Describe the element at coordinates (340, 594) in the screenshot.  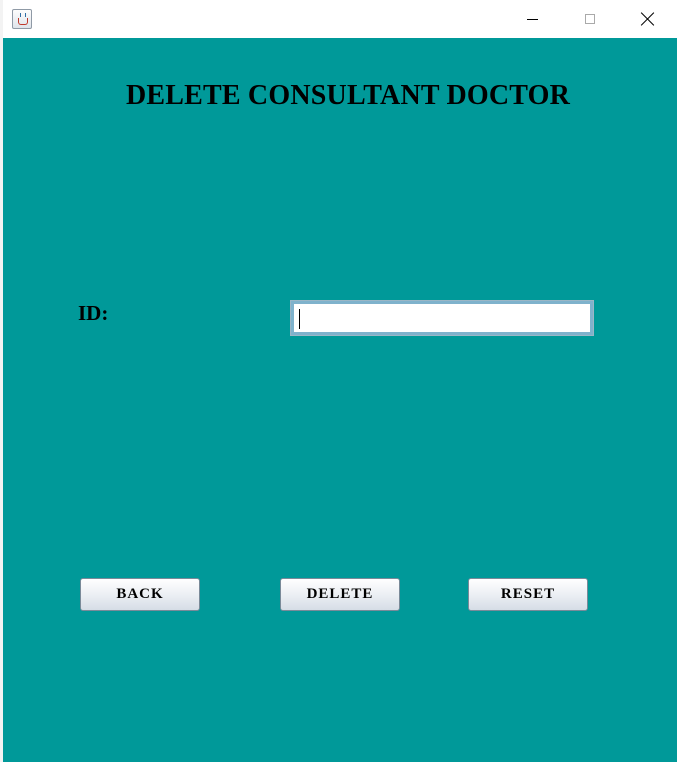
I see `delete-button: DELETE` at that location.